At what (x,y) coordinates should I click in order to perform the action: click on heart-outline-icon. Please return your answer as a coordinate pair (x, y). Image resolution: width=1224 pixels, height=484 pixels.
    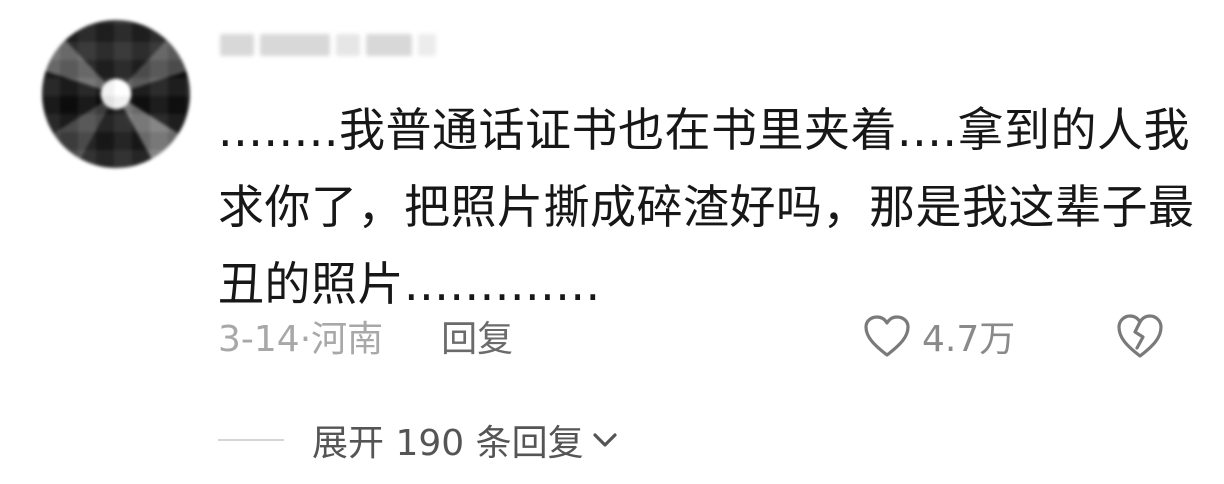
    Looking at the image, I should click on (887, 336).